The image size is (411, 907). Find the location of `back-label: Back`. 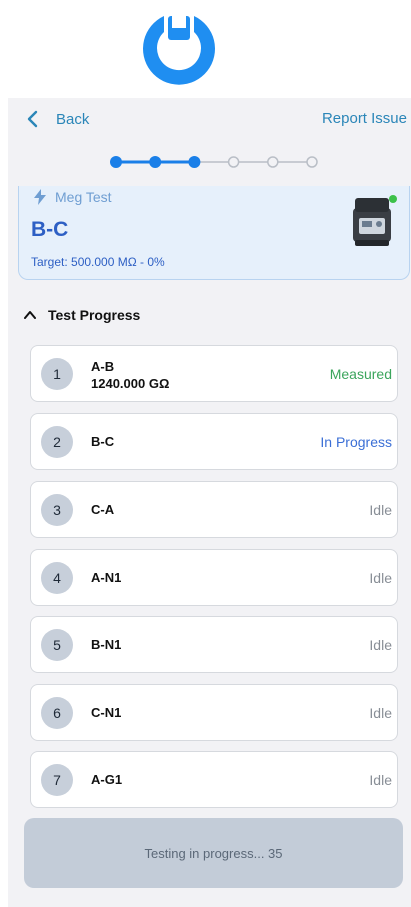

back-label: Back is located at coordinates (73, 119).